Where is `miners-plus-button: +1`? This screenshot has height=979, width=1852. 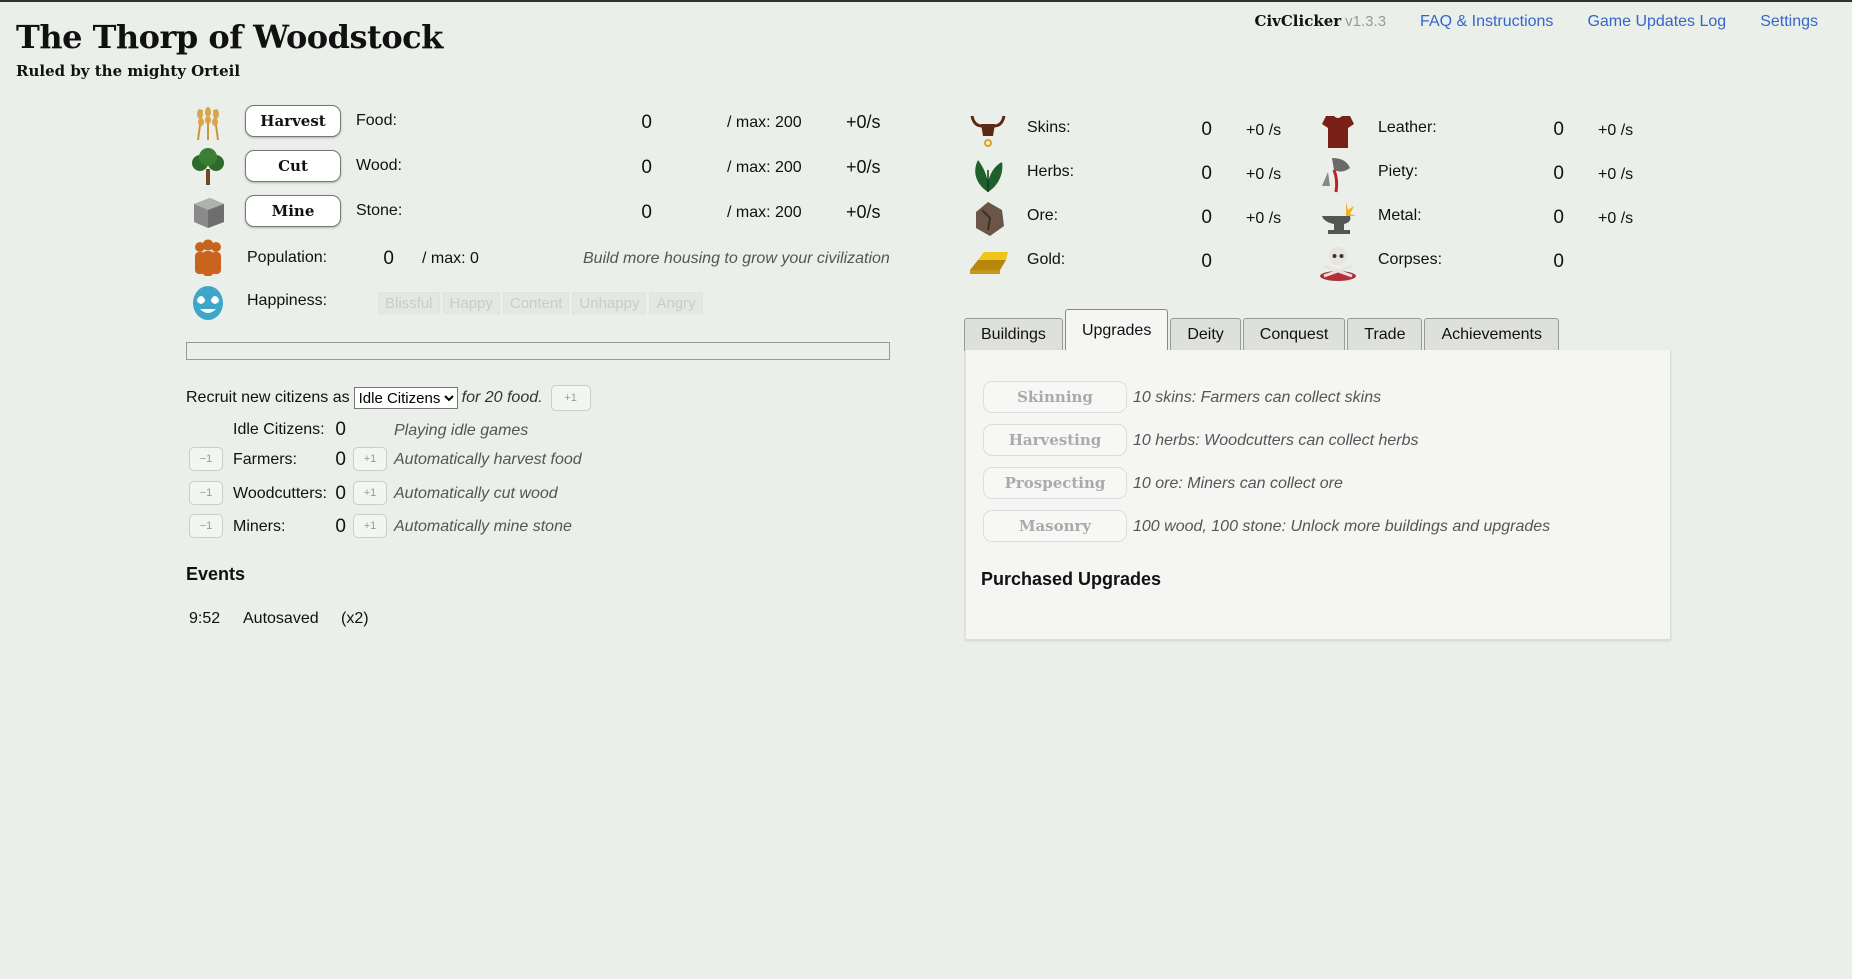 miners-plus-button: +1 is located at coordinates (370, 526).